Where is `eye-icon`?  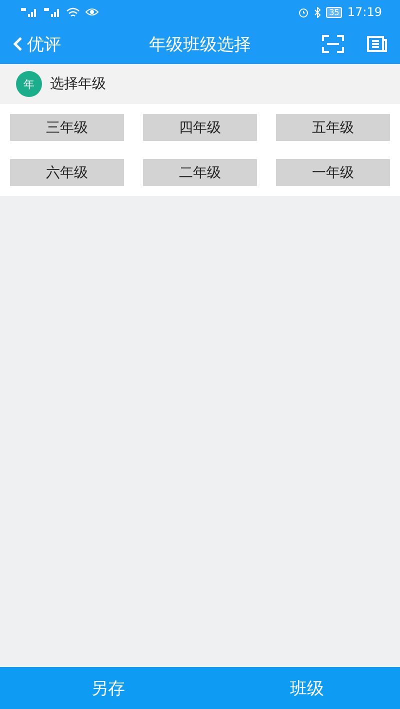 eye-icon is located at coordinates (92, 12).